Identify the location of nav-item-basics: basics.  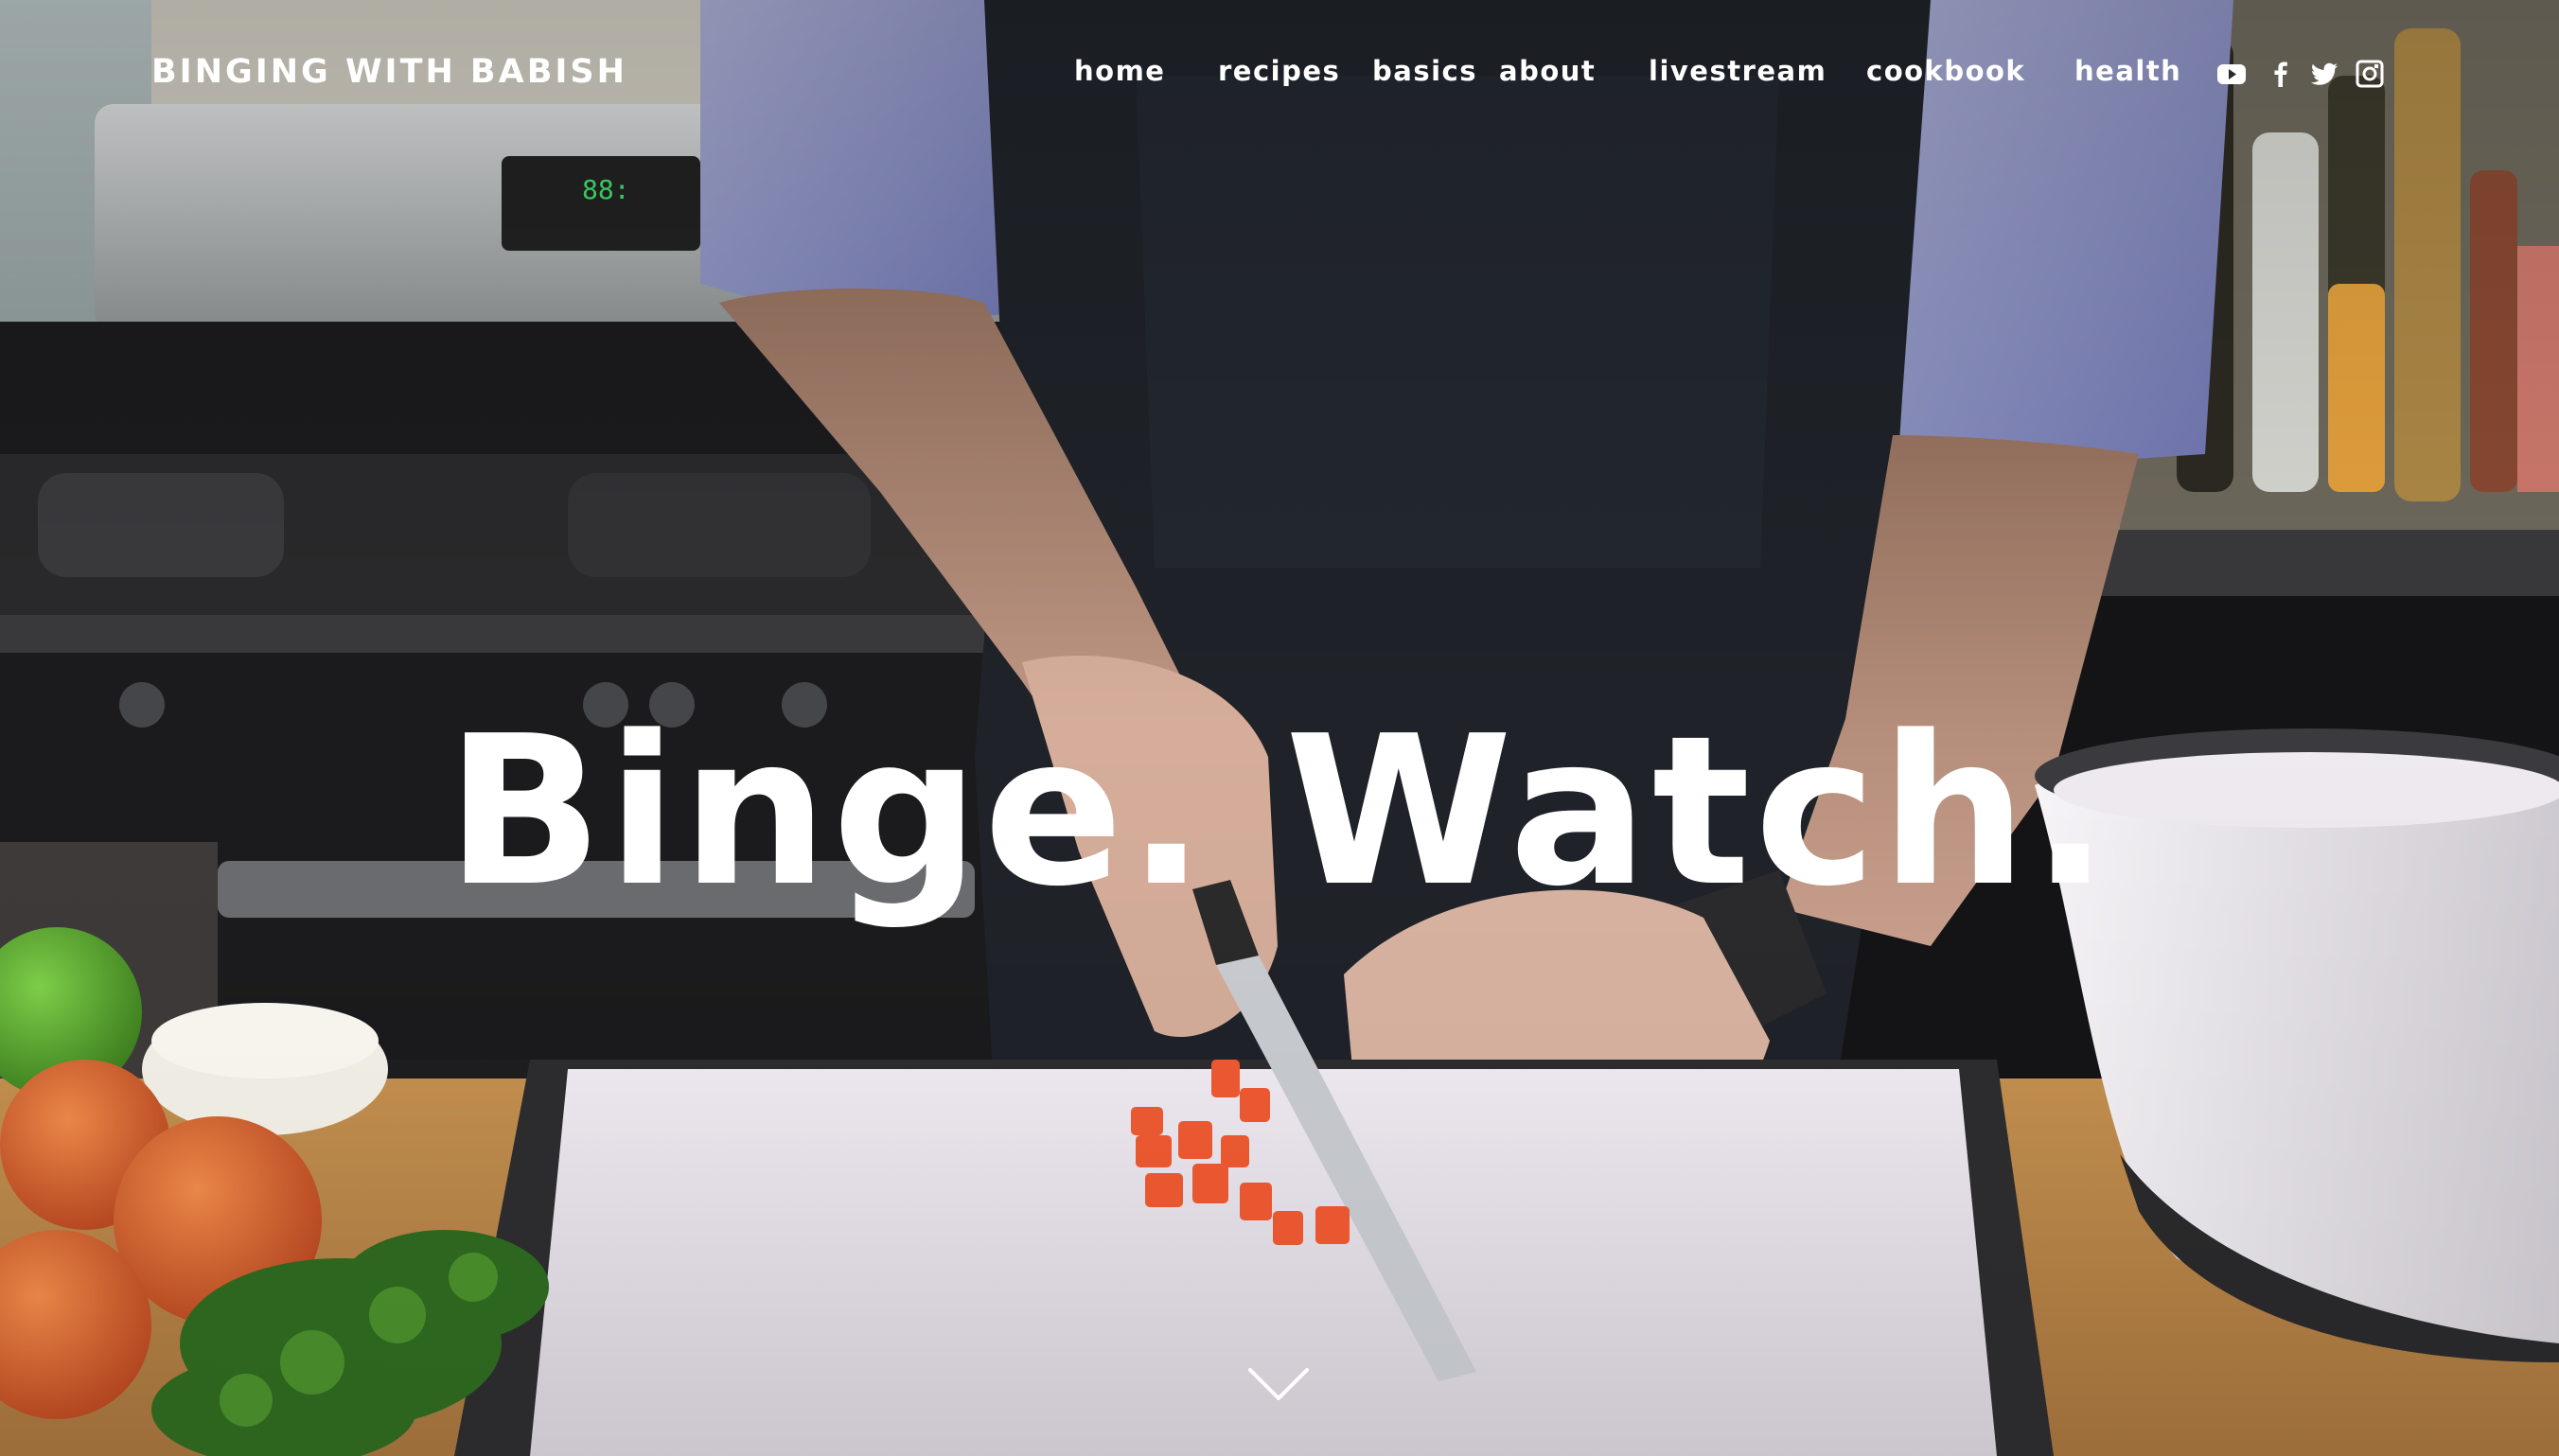
(1425, 71).